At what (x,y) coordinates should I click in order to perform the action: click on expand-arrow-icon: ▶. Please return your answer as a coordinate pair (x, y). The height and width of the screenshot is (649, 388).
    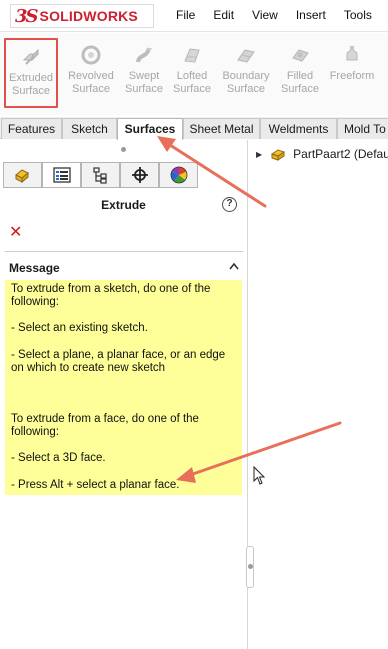
    Looking at the image, I should click on (259, 154).